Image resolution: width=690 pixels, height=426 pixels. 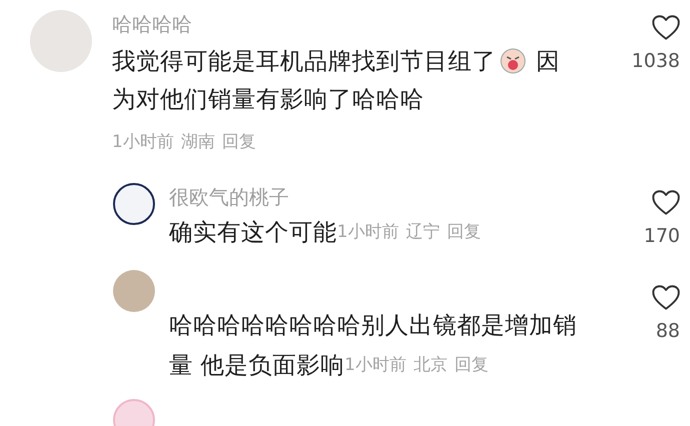 I want to click on comment-text: 哈哈哈哈哈哈哈哈别人出镜都是增加销, so click(x=373, y=325).